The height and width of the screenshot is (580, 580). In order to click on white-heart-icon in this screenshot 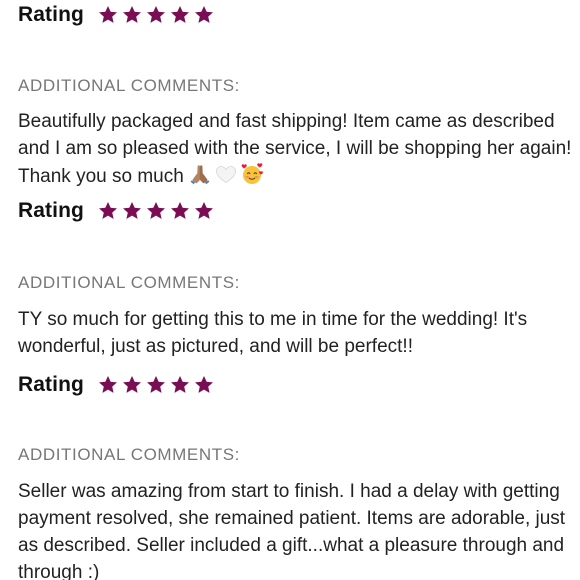, I will do `click(226, 174)`.